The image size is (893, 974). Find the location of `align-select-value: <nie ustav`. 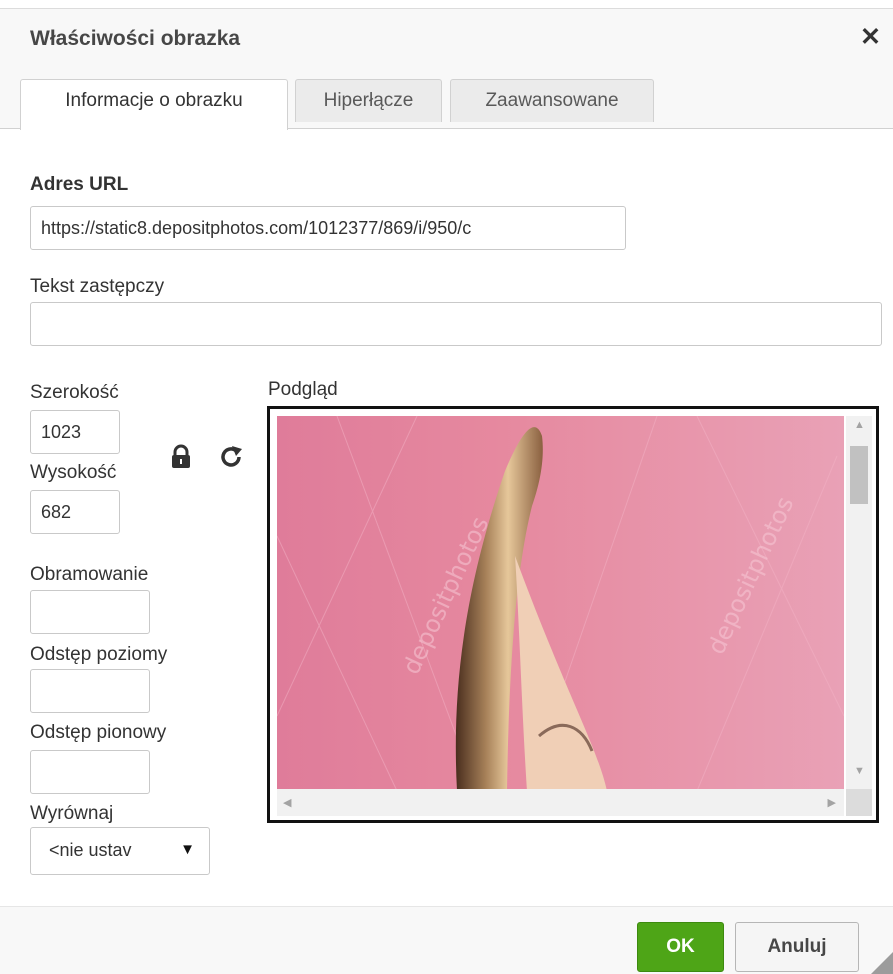

align-select-value: <nie ustav is located at coordinates (90, 850).